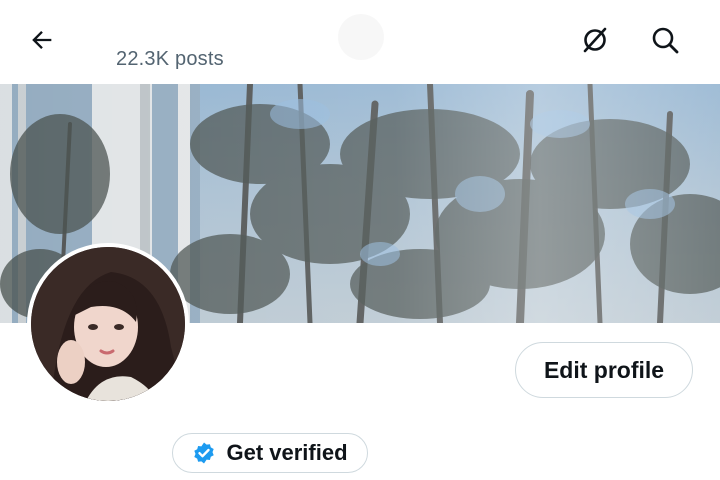 Image resolution: width=720 pixels, height=480 pixels. I want to click on edit-profile-button: Edit profile, so click(604, 370).